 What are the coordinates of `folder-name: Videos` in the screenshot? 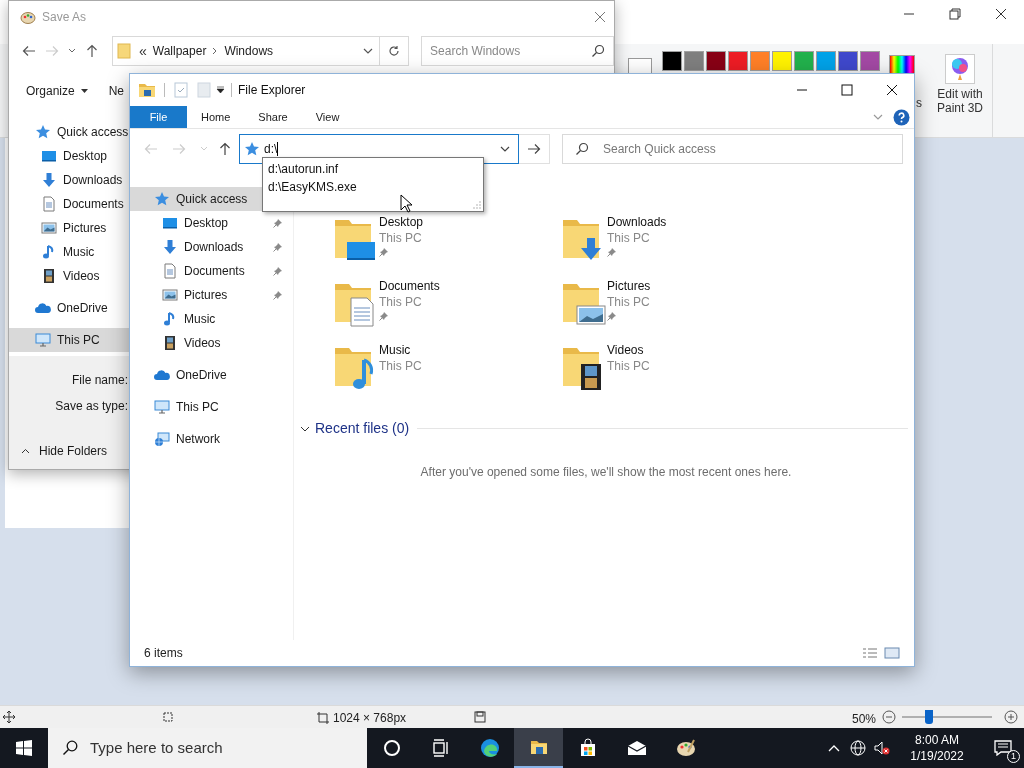 It's located at (628, 350).